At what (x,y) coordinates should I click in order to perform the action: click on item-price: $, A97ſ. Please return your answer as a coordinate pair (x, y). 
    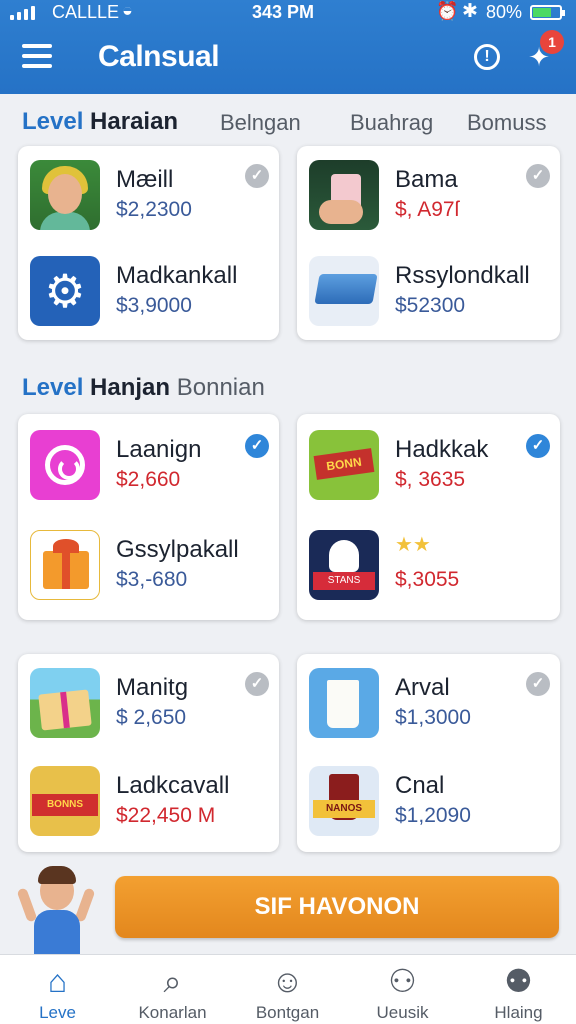
    Looking at the image, I should click on (427, 209).